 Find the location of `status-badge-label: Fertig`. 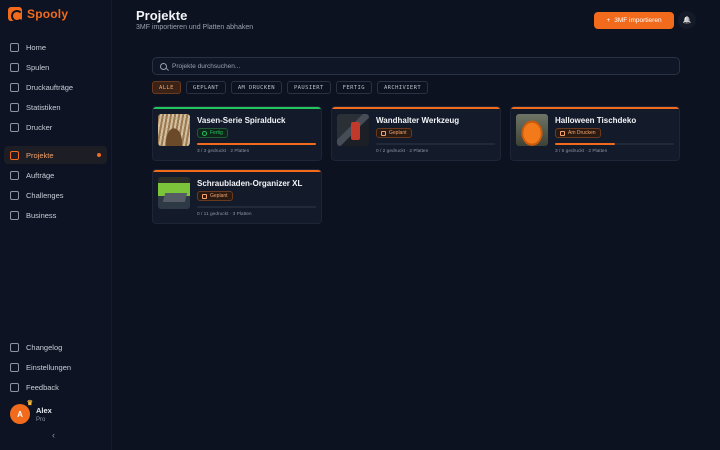

status-badge-label: Fertig is located at coordinates (216, 133).